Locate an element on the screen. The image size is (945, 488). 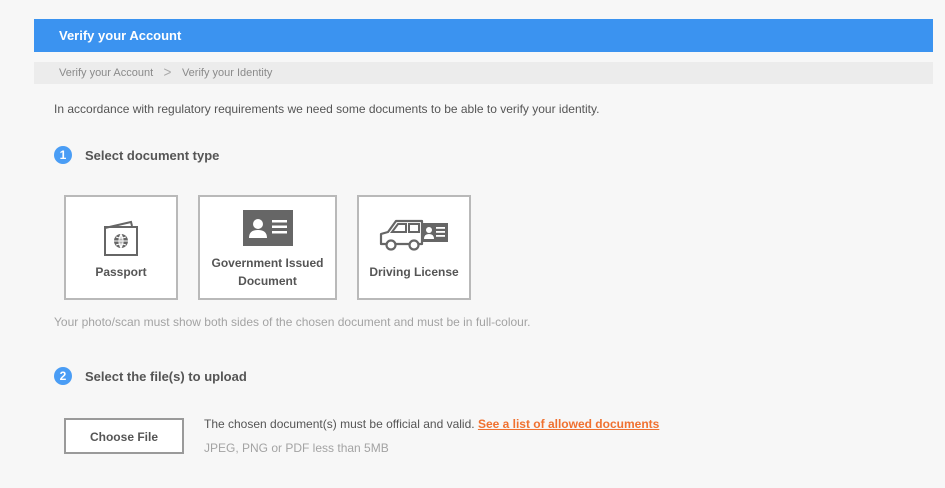
step-2-heading: 2 Select the file(s) to upload is located at coordinates (150, 376).